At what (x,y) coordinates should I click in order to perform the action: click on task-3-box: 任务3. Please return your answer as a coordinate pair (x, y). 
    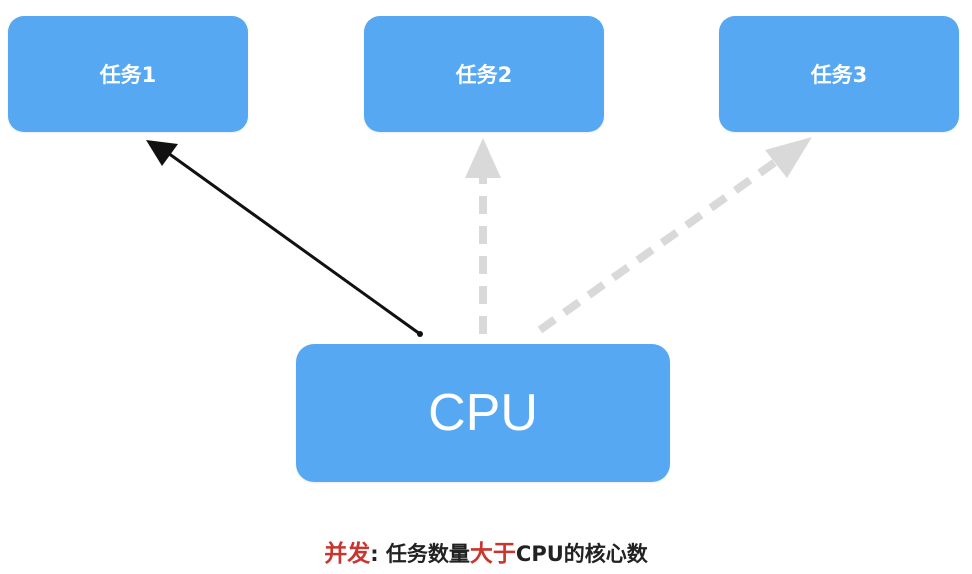
    Looking at the image, I should click on (839, 74).